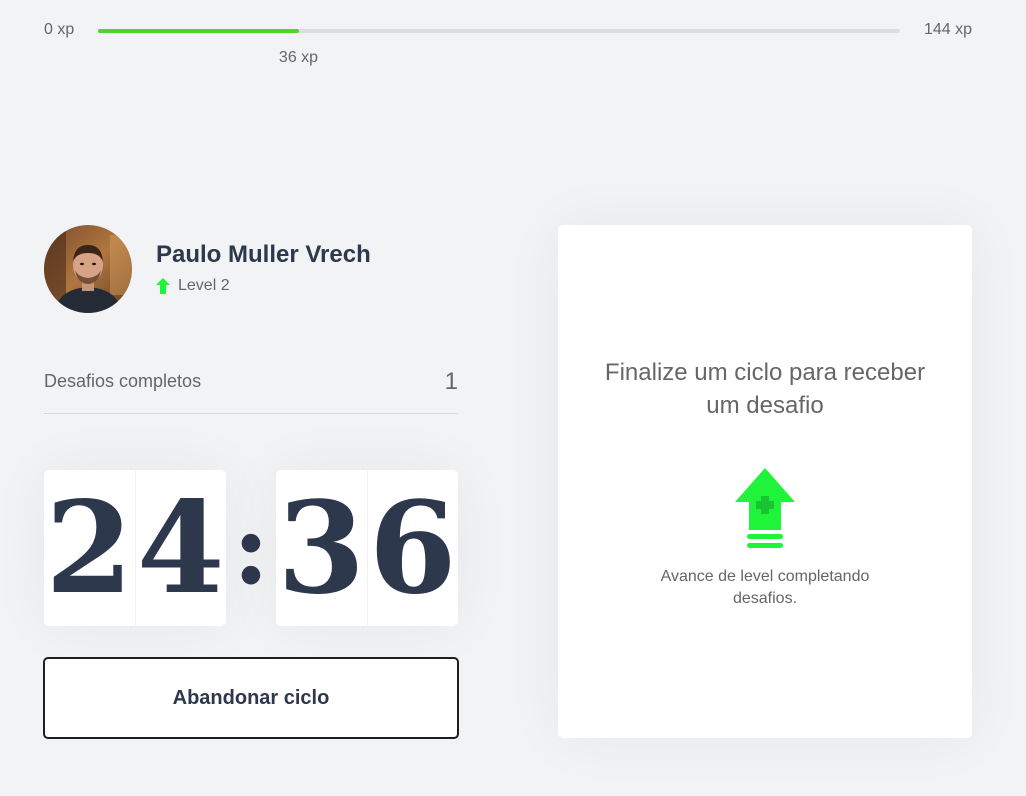  What do you see at coordinates (298, 57) in the screenshot?
I see `xp-current-label: 36 xp` at bounding box center [298, 57].